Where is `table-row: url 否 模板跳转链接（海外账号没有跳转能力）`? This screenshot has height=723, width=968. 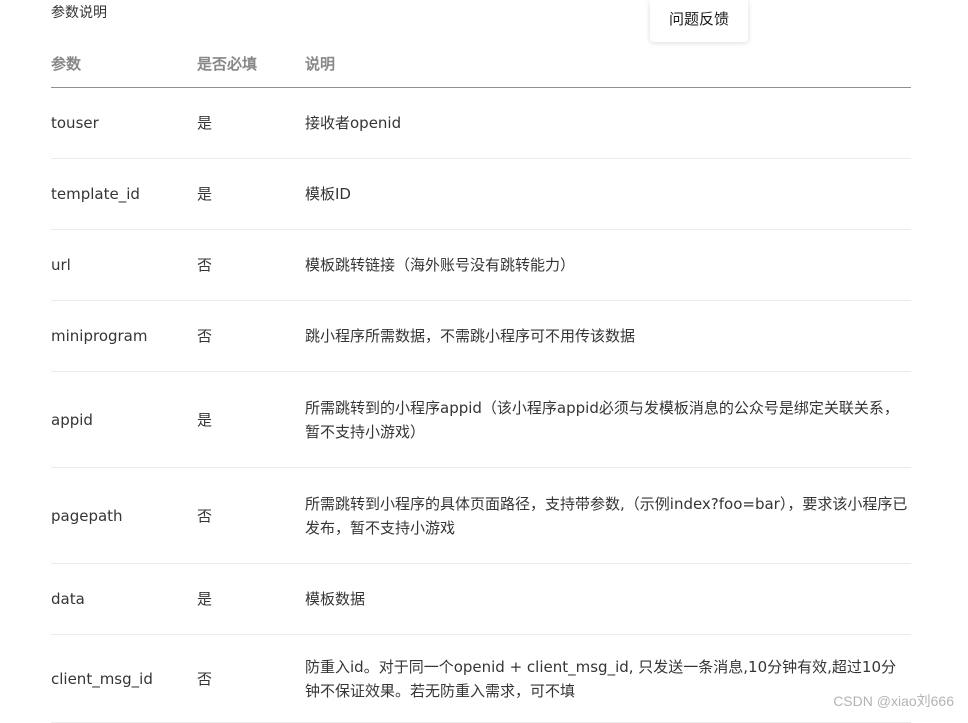 table-row: url 否 模板跳转链接（海外账号没有跳转能力） is located at coordinates (481, 265).